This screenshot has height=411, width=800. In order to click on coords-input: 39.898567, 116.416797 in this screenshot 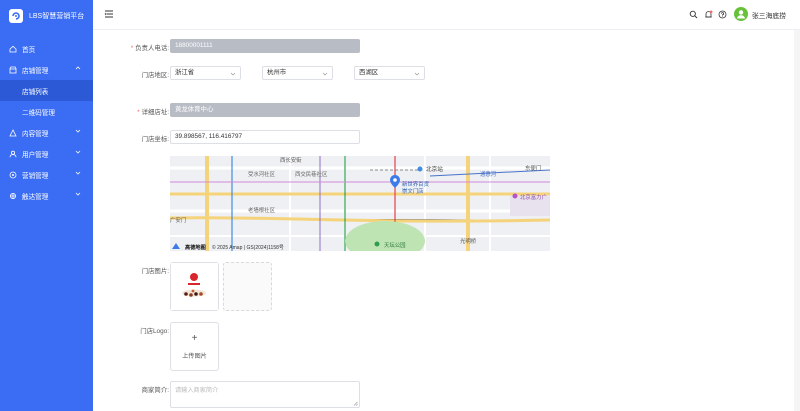, I will do `click(265, 137)`.